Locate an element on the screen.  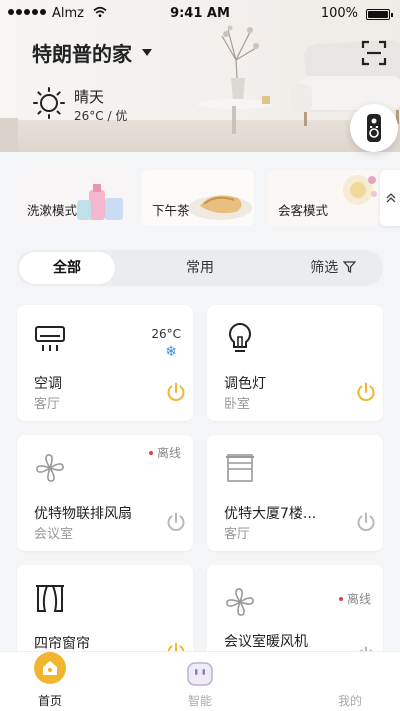
robot-icon is located at coordinates (200, 674).